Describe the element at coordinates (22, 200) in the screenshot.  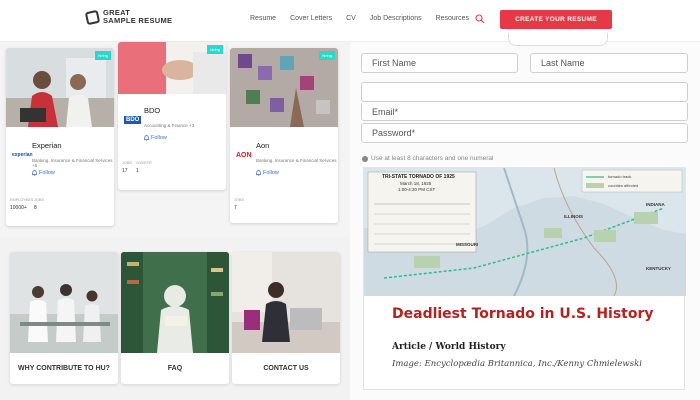
I see `stat-label: EMPLOYEES` at that location.